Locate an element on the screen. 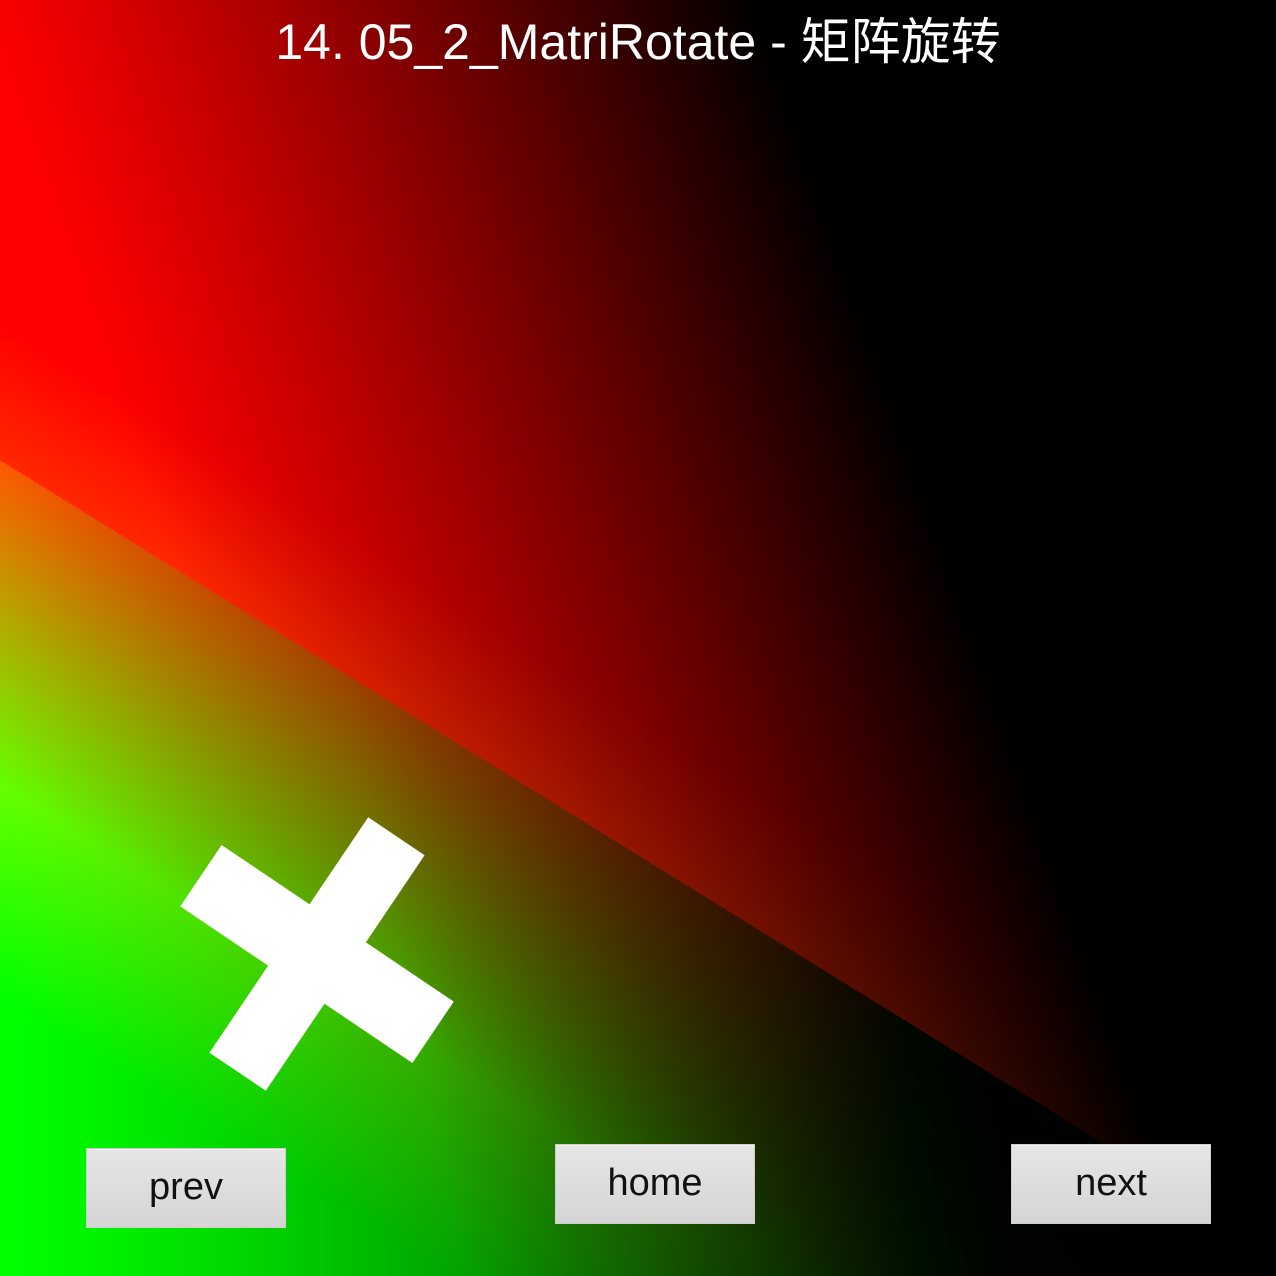 This screenshot has height=1276, width=1276. next-button: next is located at coordinates (1111, 1184).